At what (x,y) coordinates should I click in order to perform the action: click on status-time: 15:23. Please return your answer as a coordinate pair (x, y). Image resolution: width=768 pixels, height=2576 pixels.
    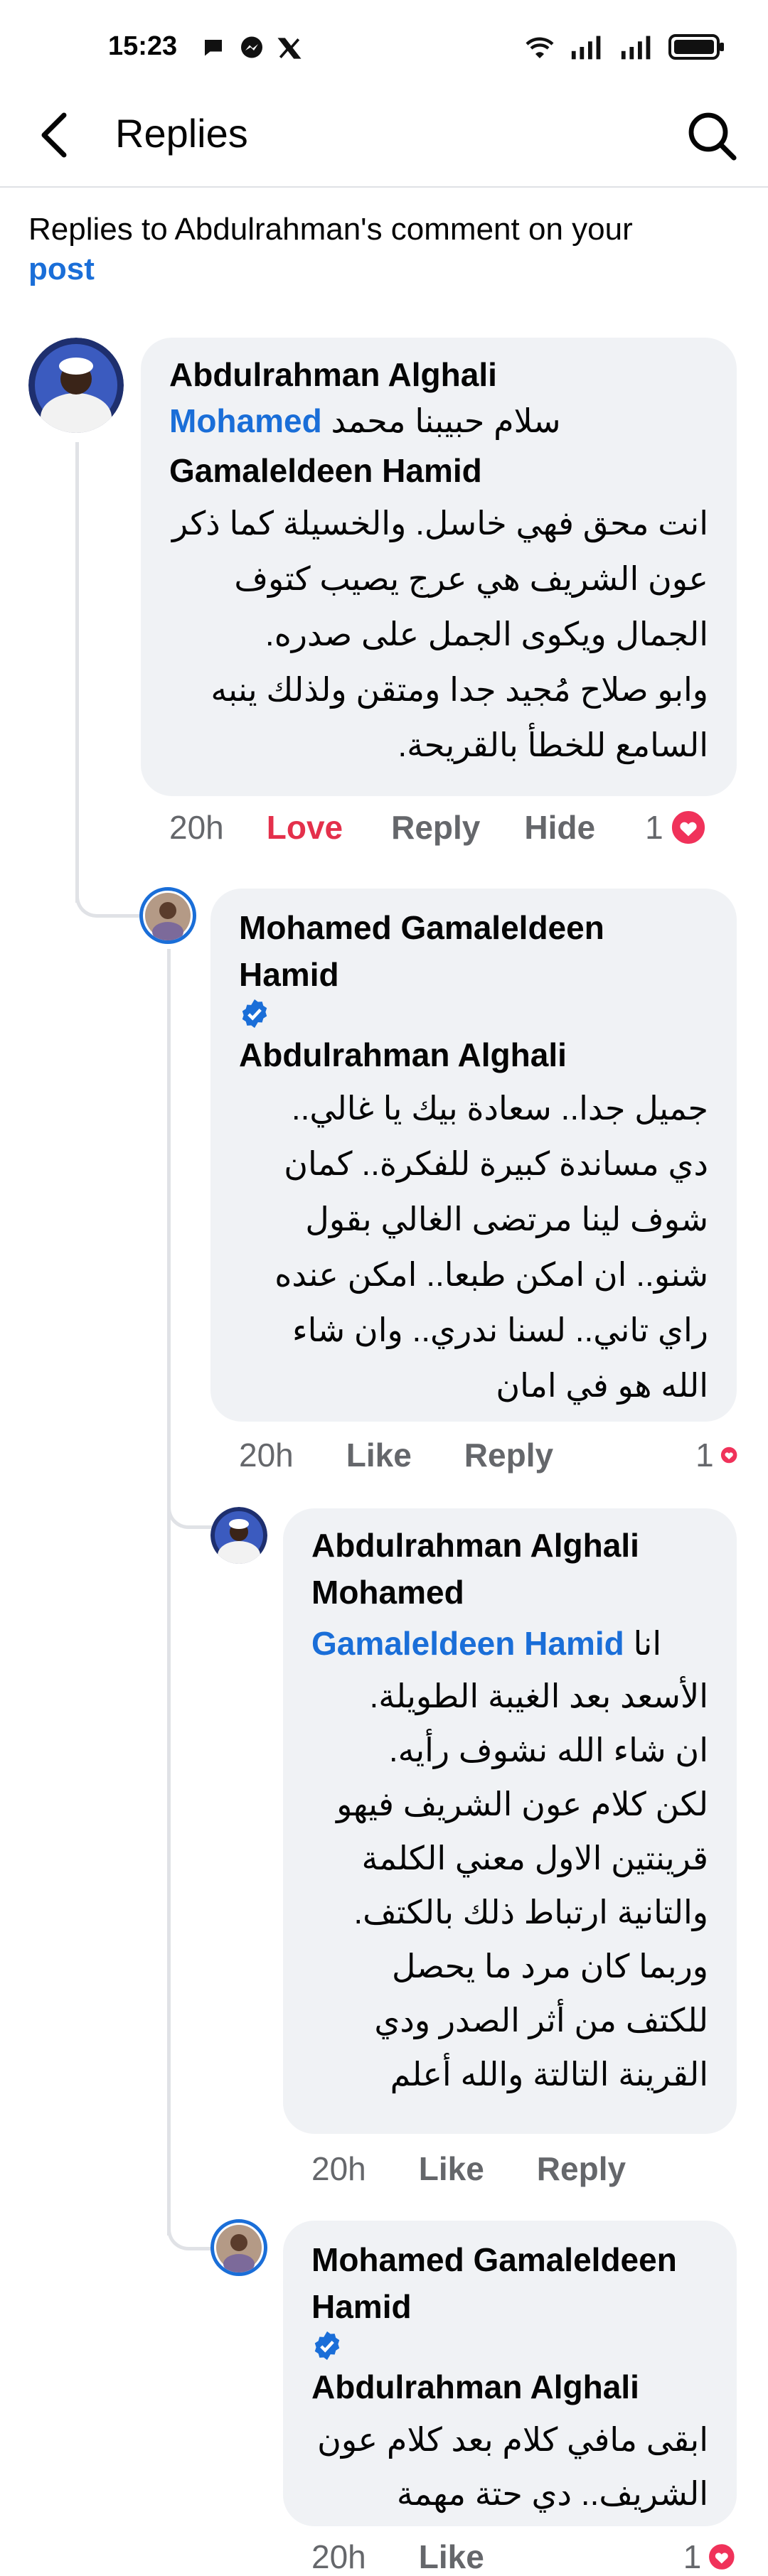
    Looking at the image, I should click on (143, 46).